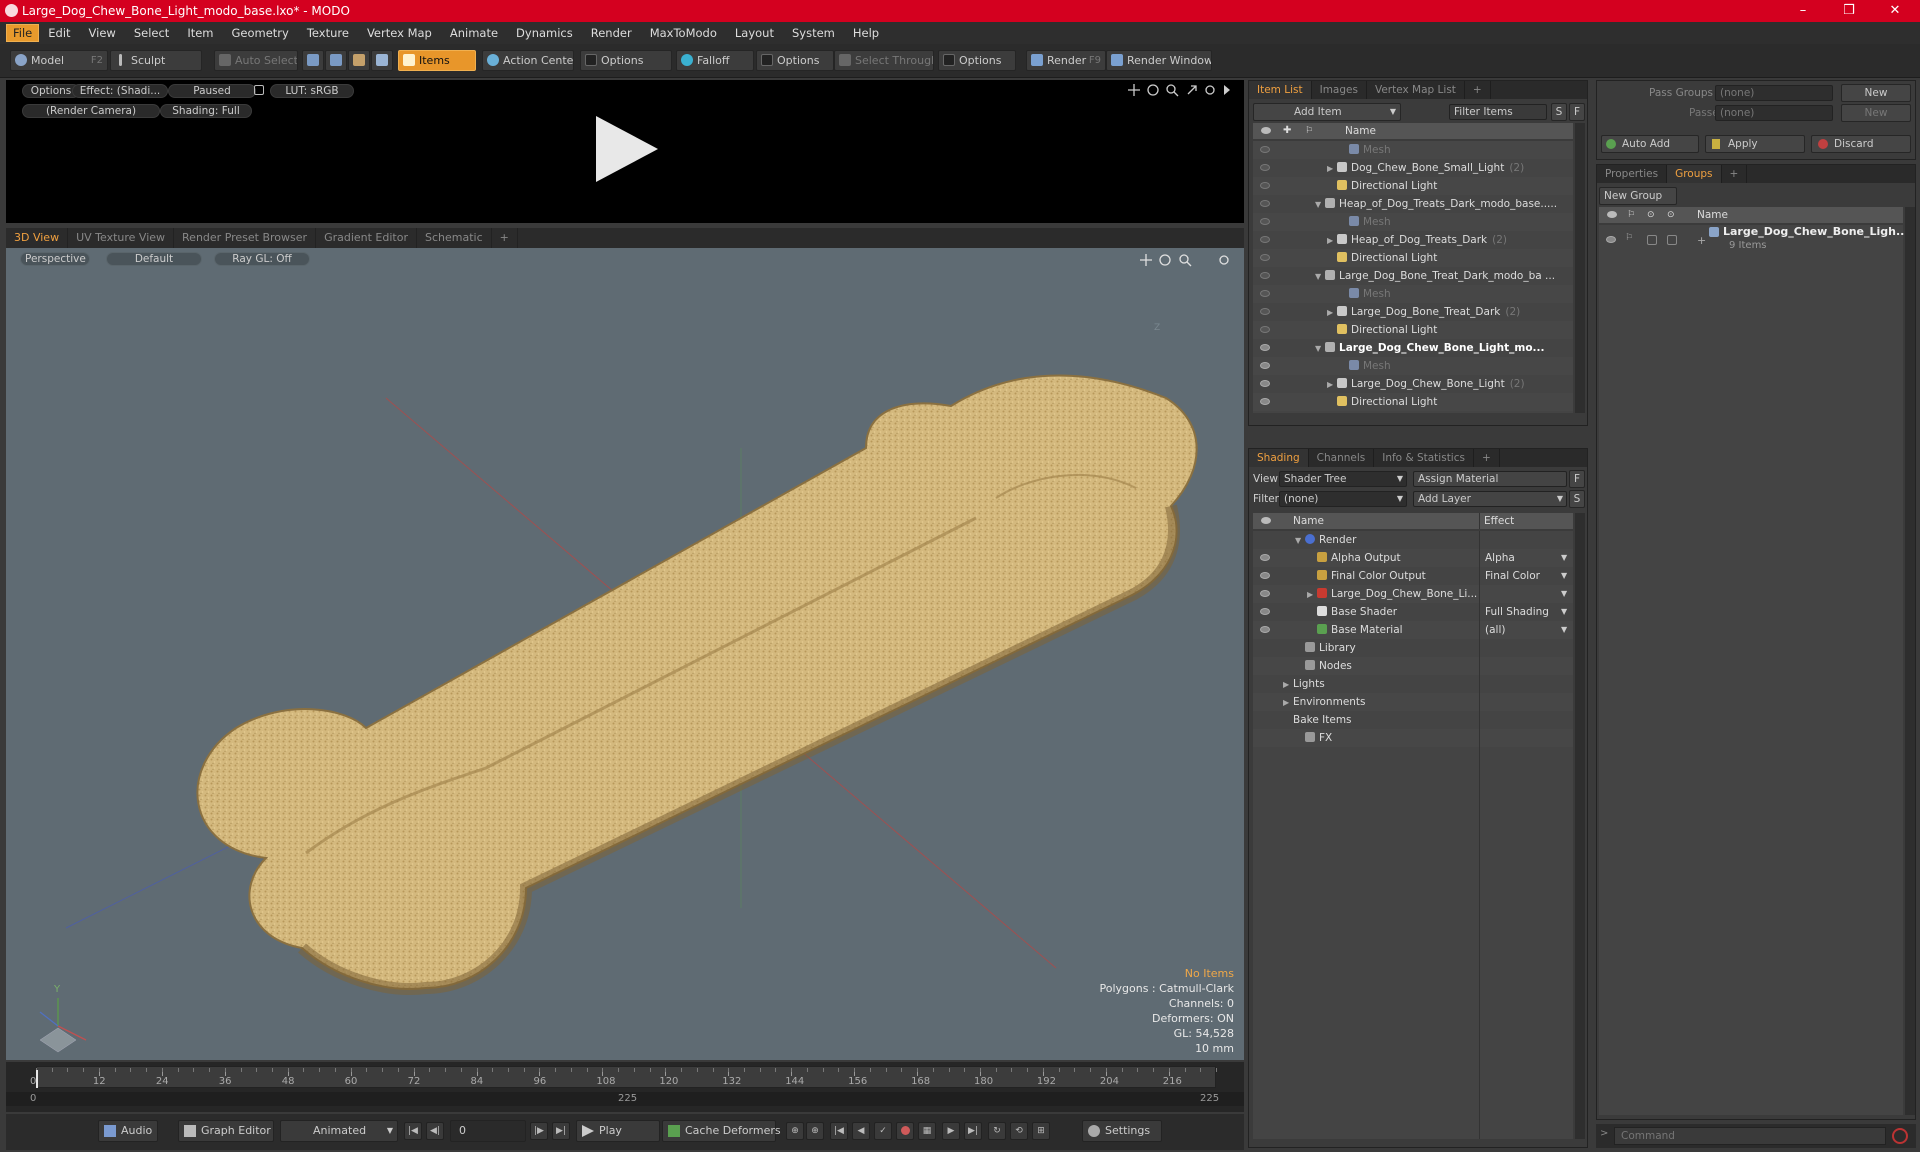 The image size is (1920, 1152). Describe the element at coordinates (1577, 479) in the screenshot. I see `shading-f-button: F` at that location.